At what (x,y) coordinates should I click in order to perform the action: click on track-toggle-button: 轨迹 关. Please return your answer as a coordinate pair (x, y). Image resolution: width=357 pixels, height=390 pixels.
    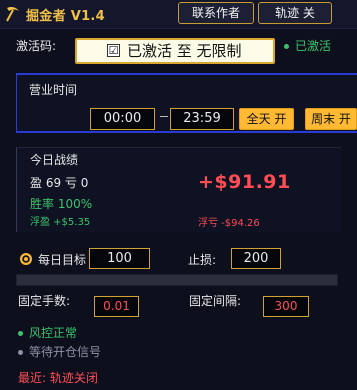
    Looking at the image, I should click on (295, 13).